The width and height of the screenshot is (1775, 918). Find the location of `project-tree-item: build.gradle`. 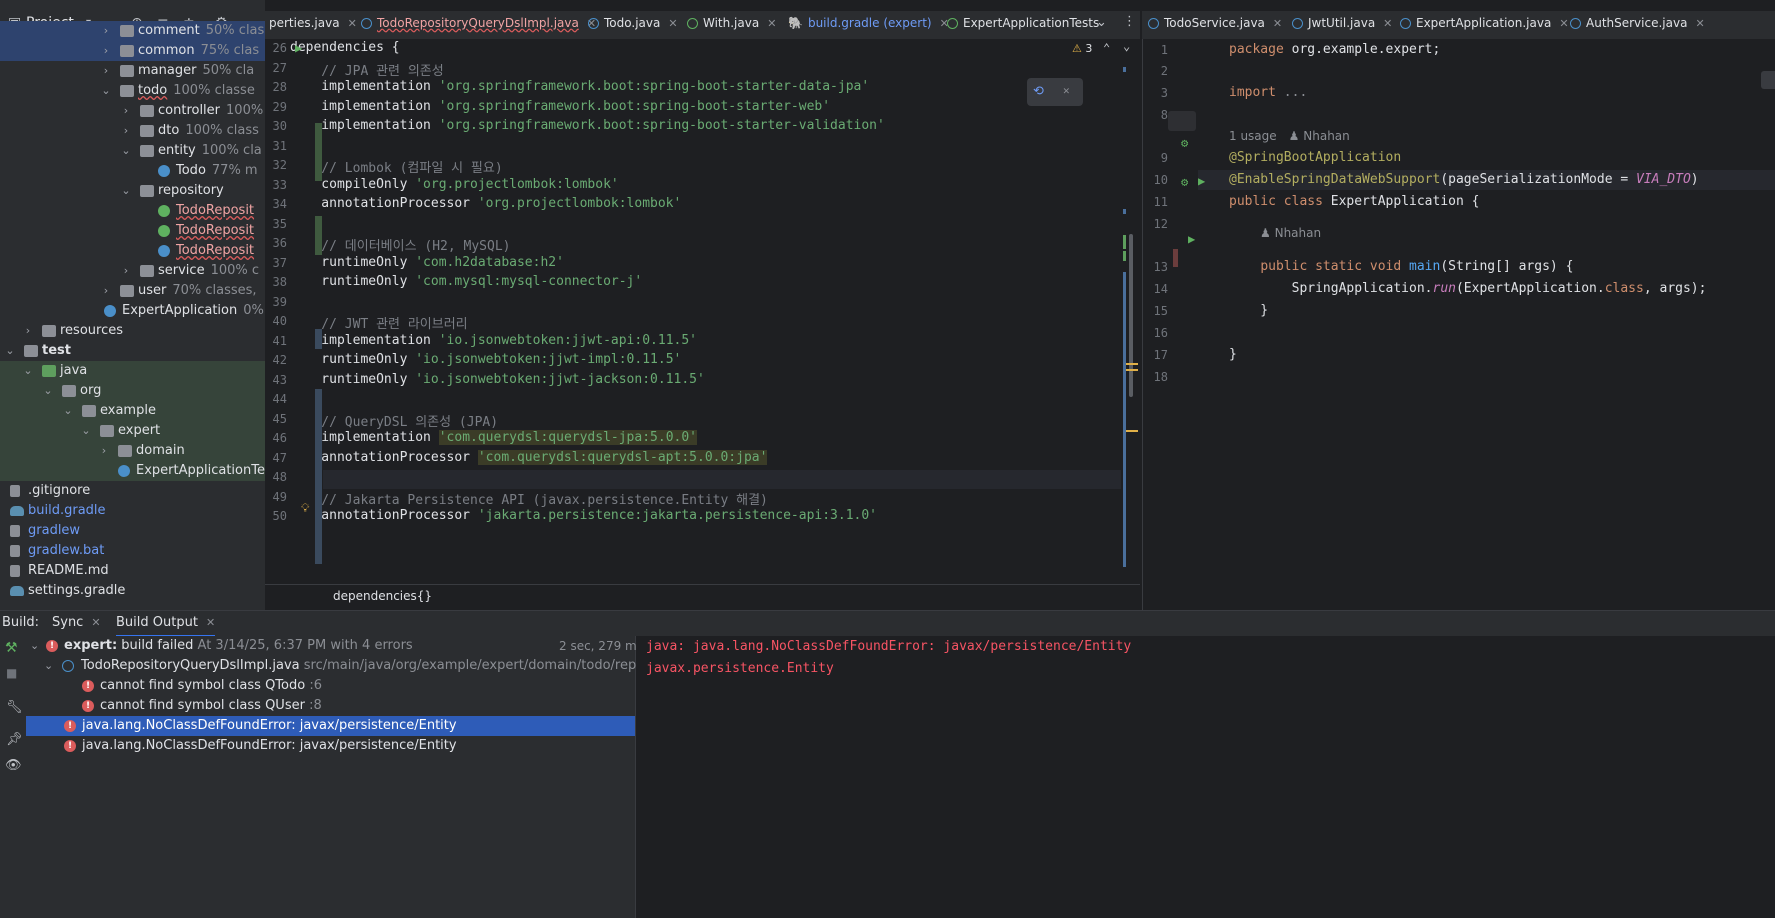

project-tree-item: build.gradle is located at coordinates (132, 511).